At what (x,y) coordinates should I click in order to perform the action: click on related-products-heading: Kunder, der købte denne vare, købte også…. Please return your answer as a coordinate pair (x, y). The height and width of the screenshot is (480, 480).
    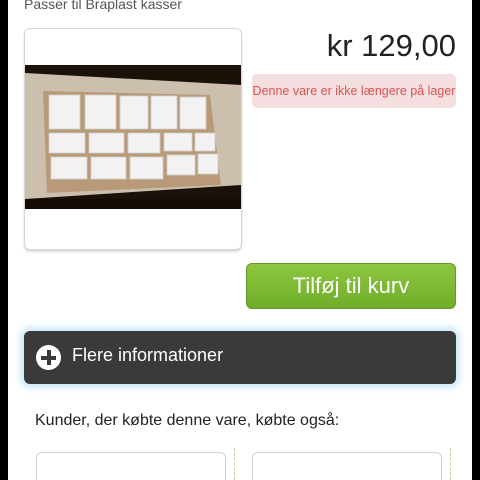
    Looking at the image, I should click on (187, 420).